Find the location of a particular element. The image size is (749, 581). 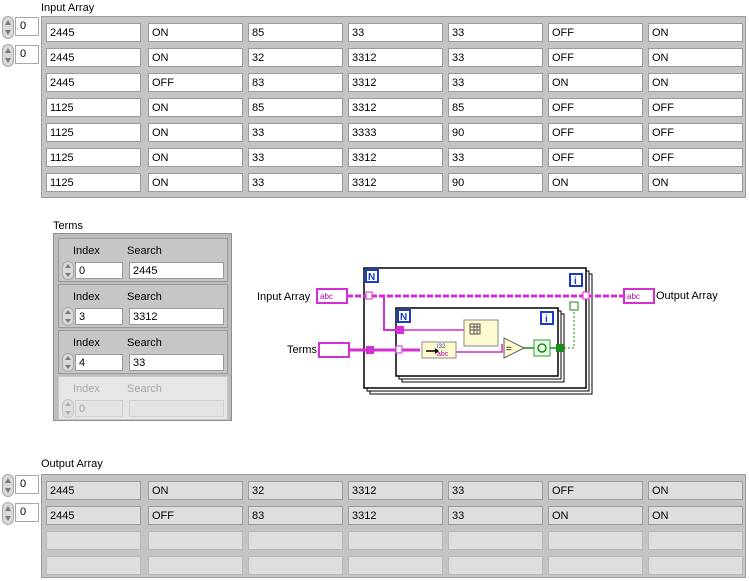

terms-cluster: Index Search 4 33 is located at coordinates (143, 352).